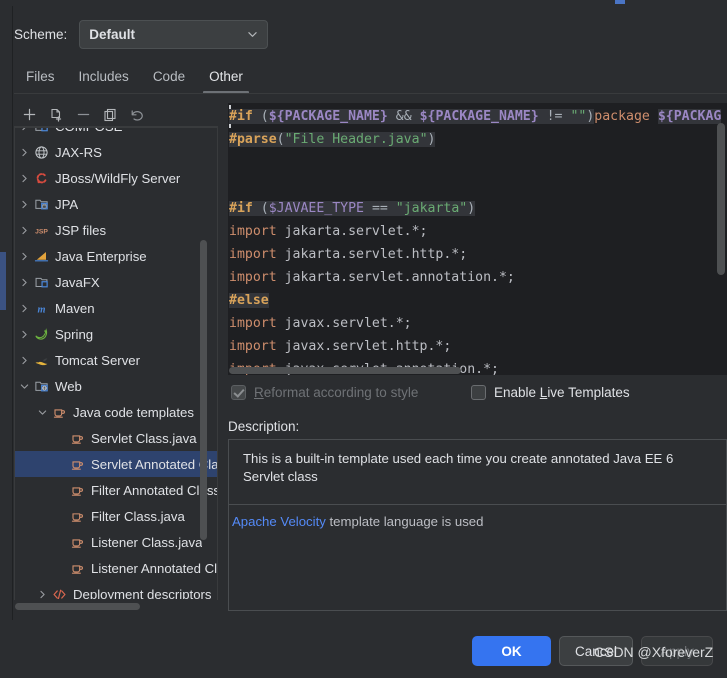 This screenshot has height=678, width=727. I want to click on minus-icon, so click(83, 115).